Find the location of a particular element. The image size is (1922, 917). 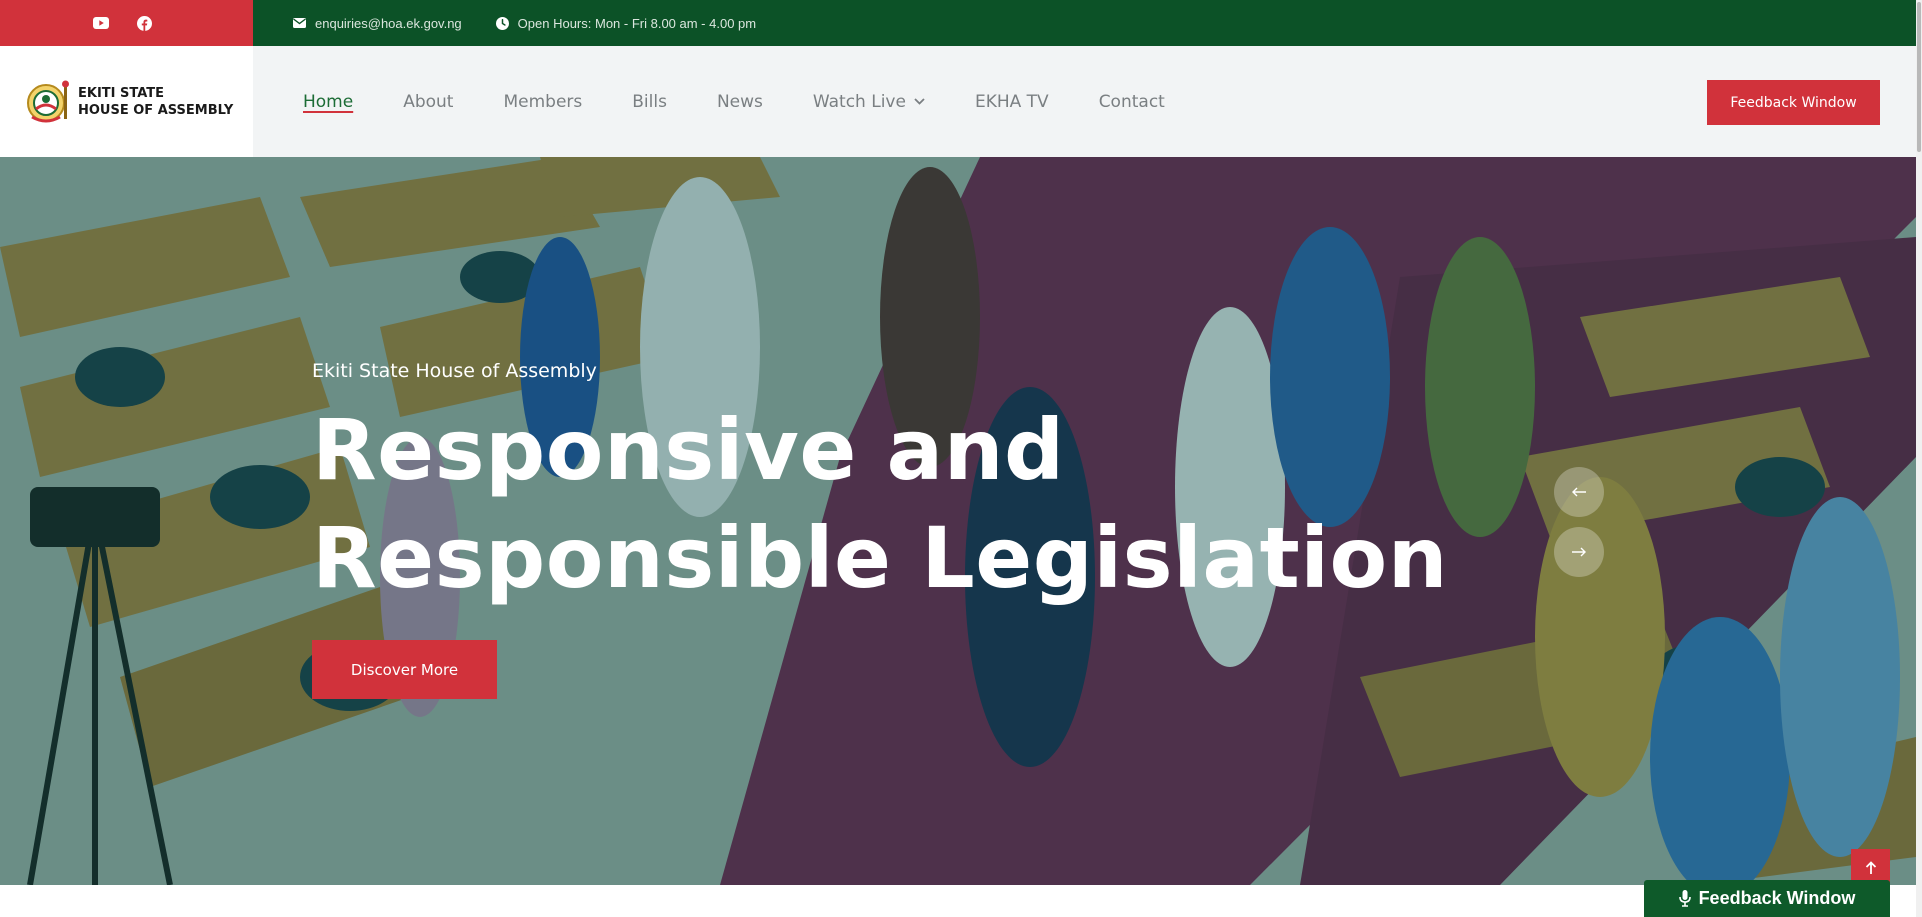

site-logo: EKITI STATE HOUSE OF ASSEMBLY is located at coordinates (126, 101).